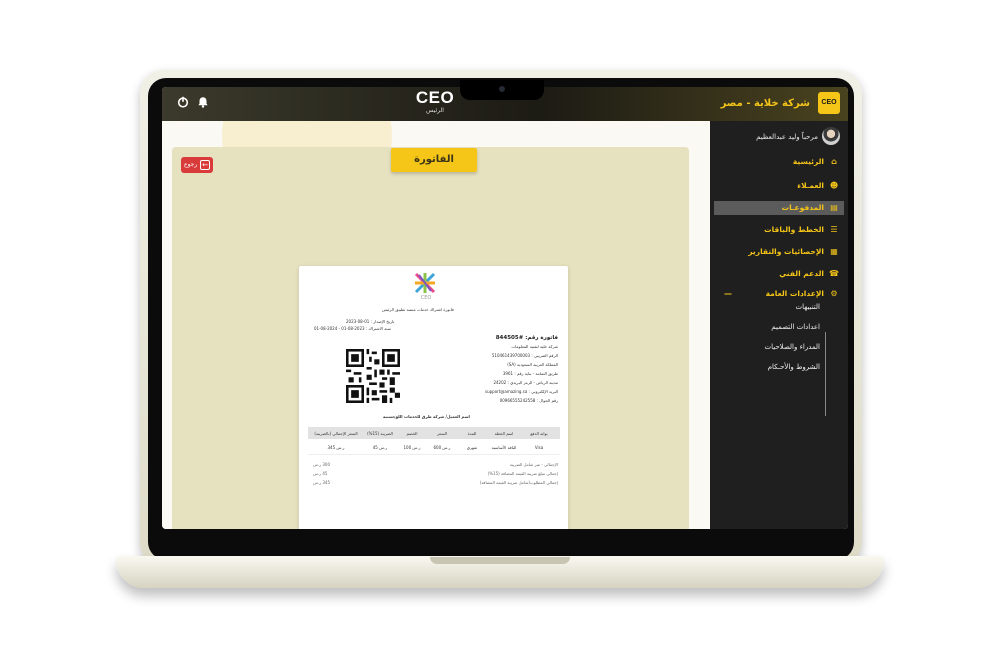  Describe the element at coordinates (539, 447) in the screenshot. I see `table-cell: Visa` at that location.